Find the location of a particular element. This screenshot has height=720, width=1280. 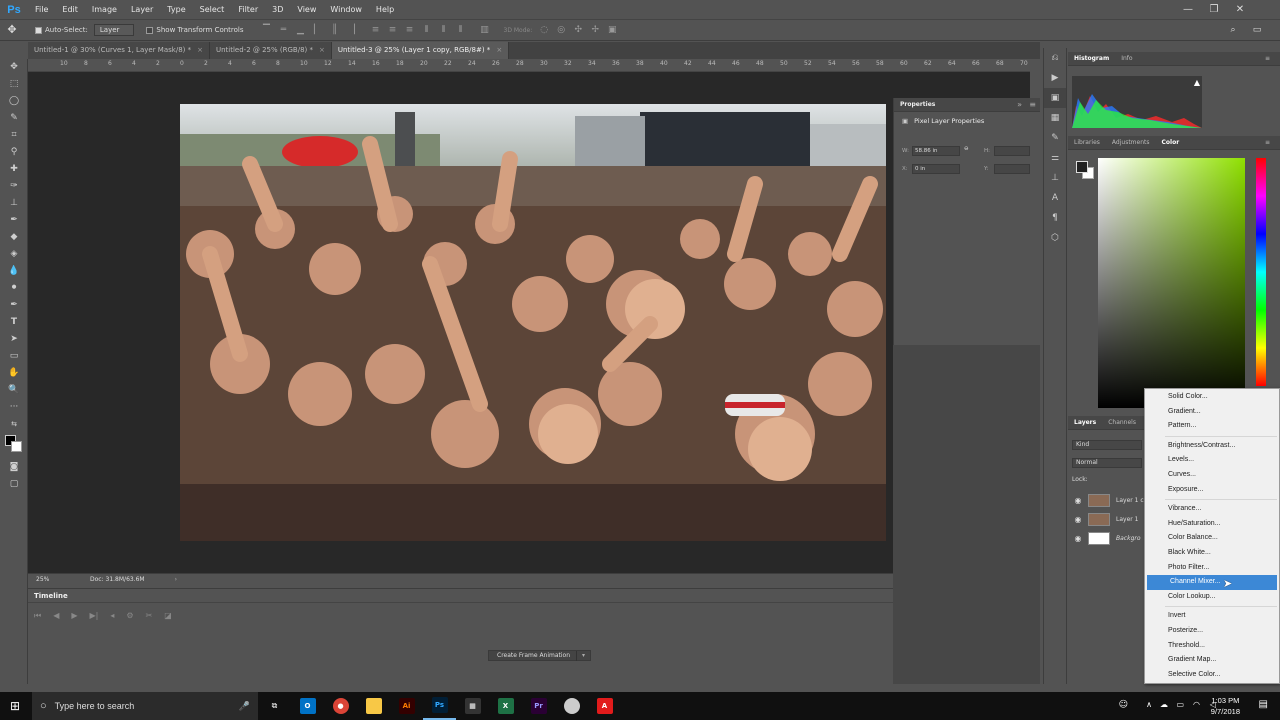

healing-brush-tool-icon: ✚ is located at coordinates (14, 169).